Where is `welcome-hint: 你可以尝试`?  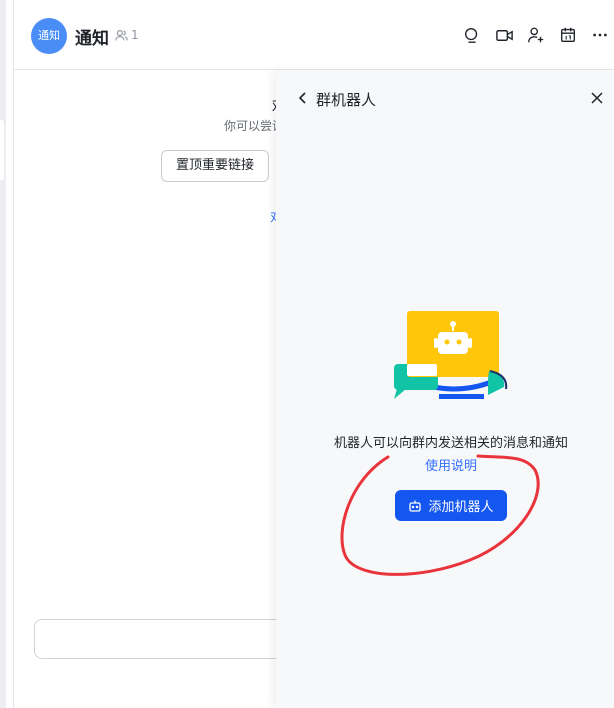 welcome-hint: 你可以尝试 is located at coordinates (250, 126).